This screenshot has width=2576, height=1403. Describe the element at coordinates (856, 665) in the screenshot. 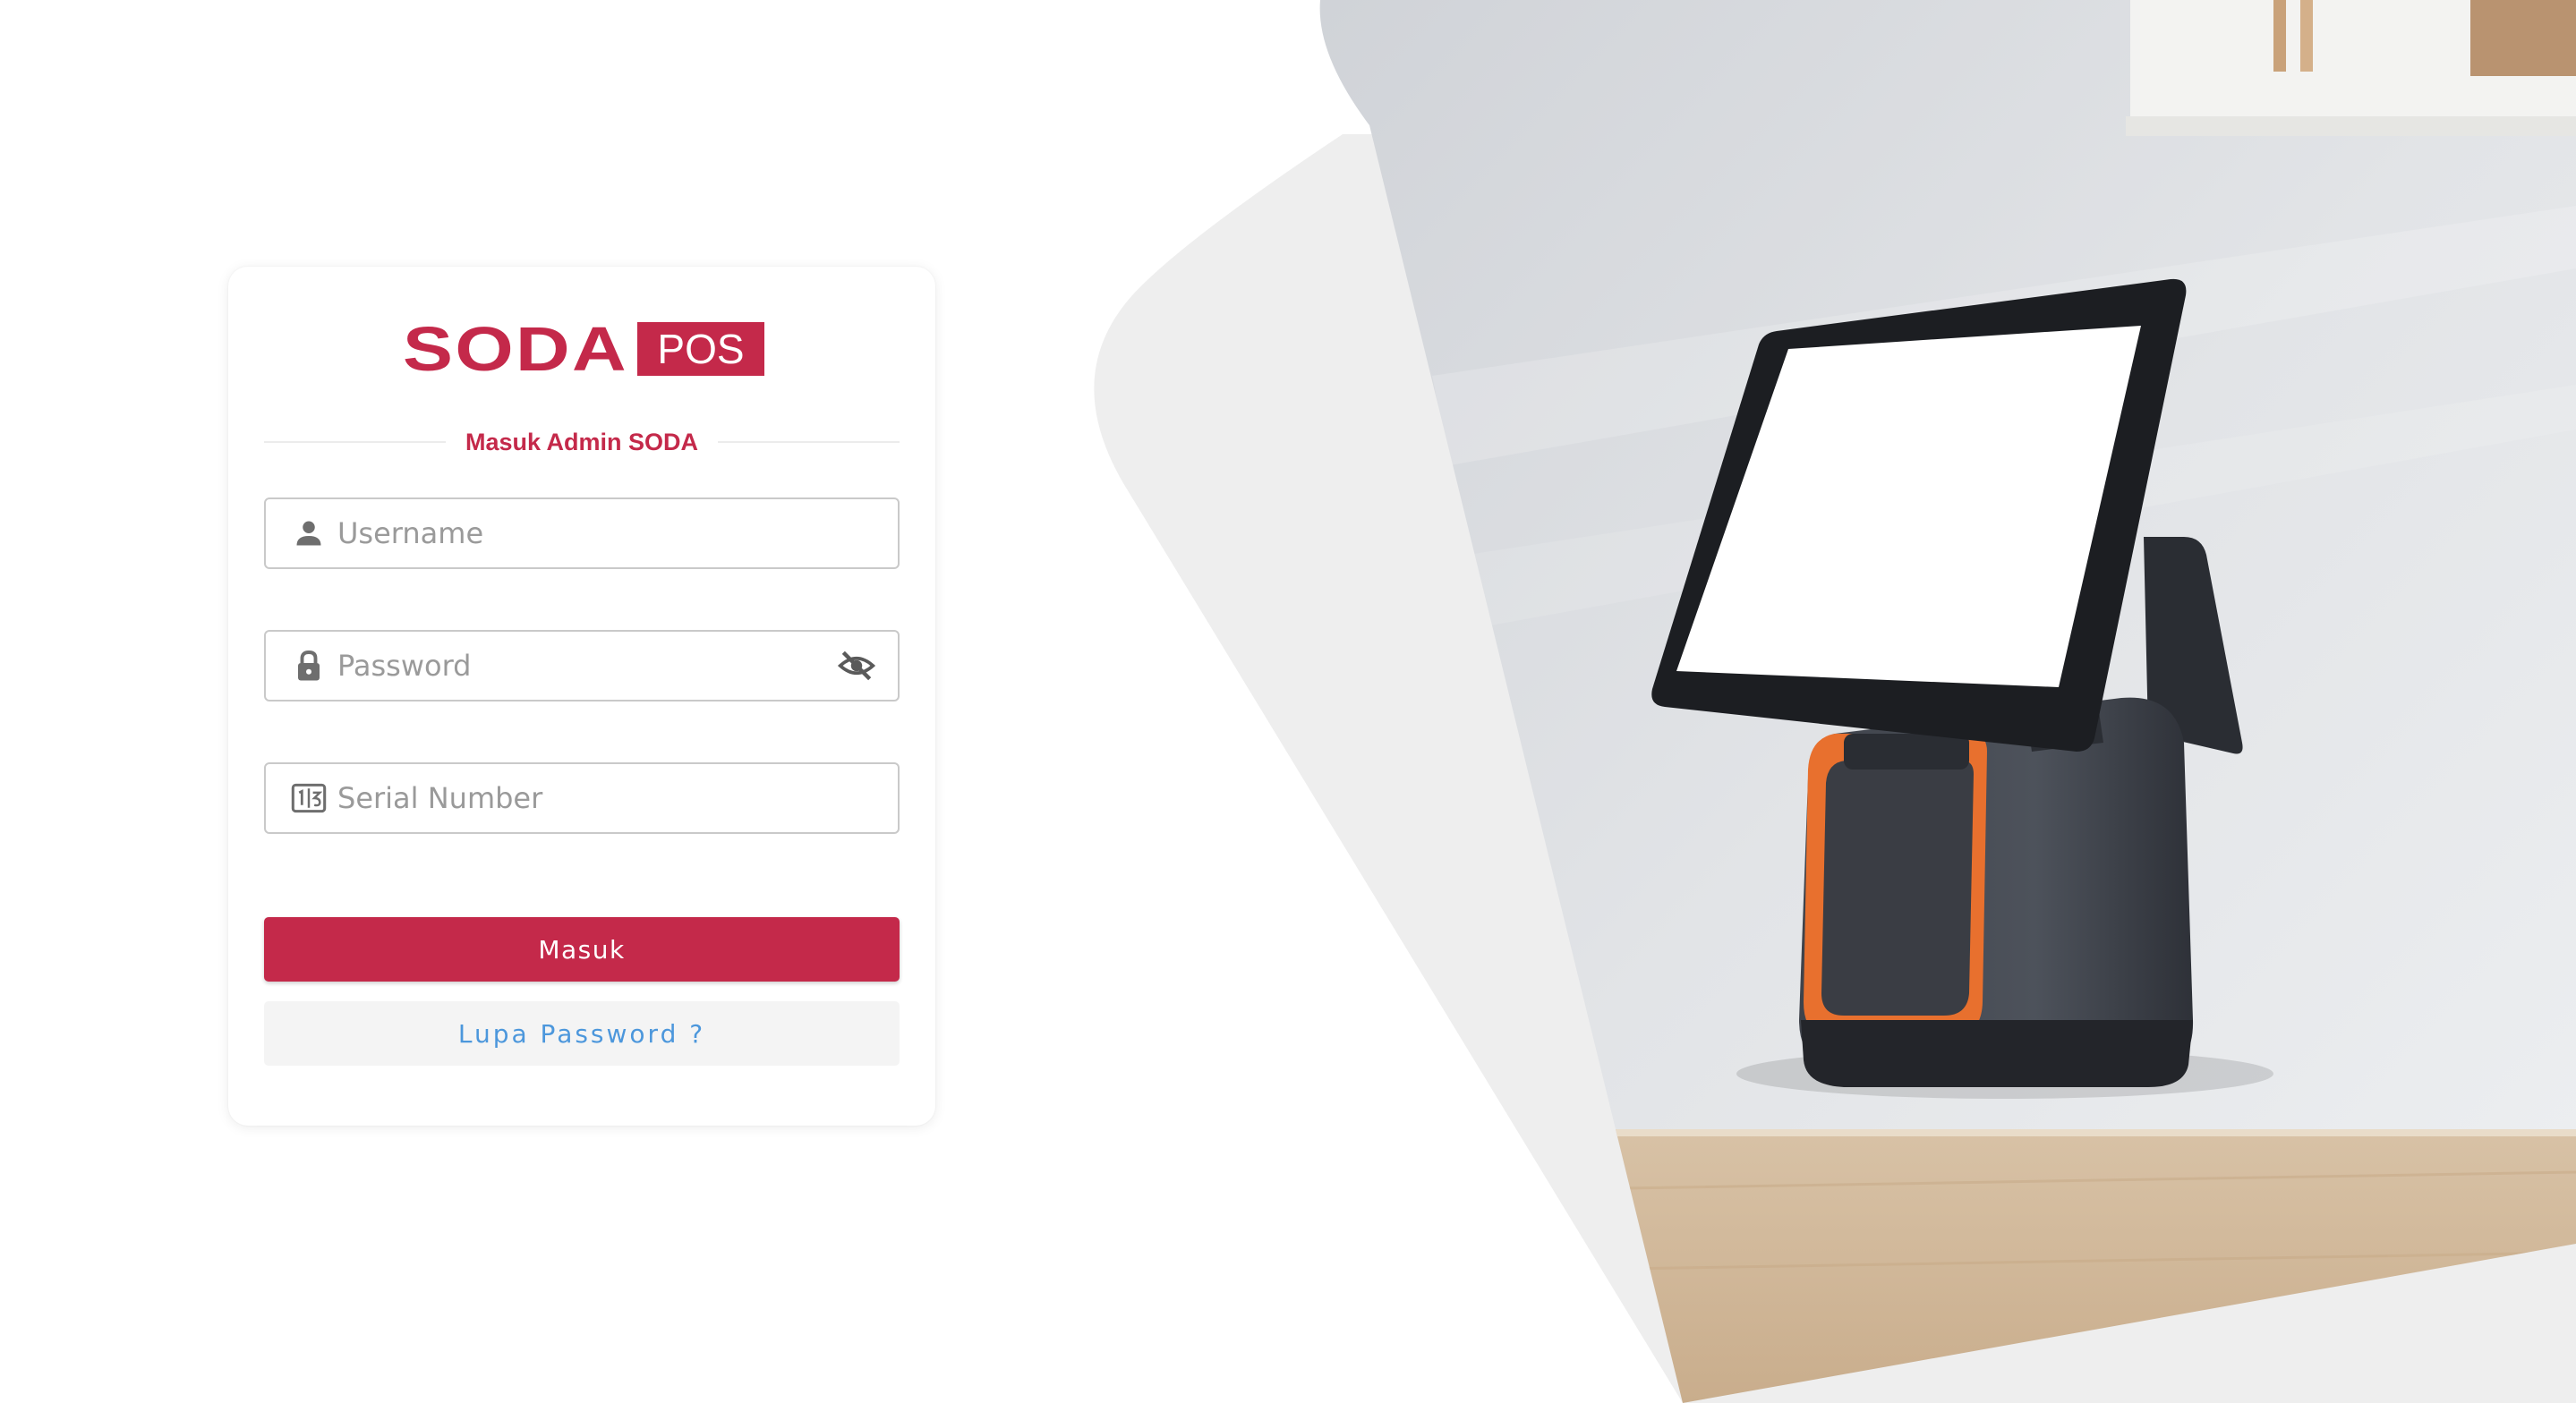

I see `eye-off-icon` at that location.